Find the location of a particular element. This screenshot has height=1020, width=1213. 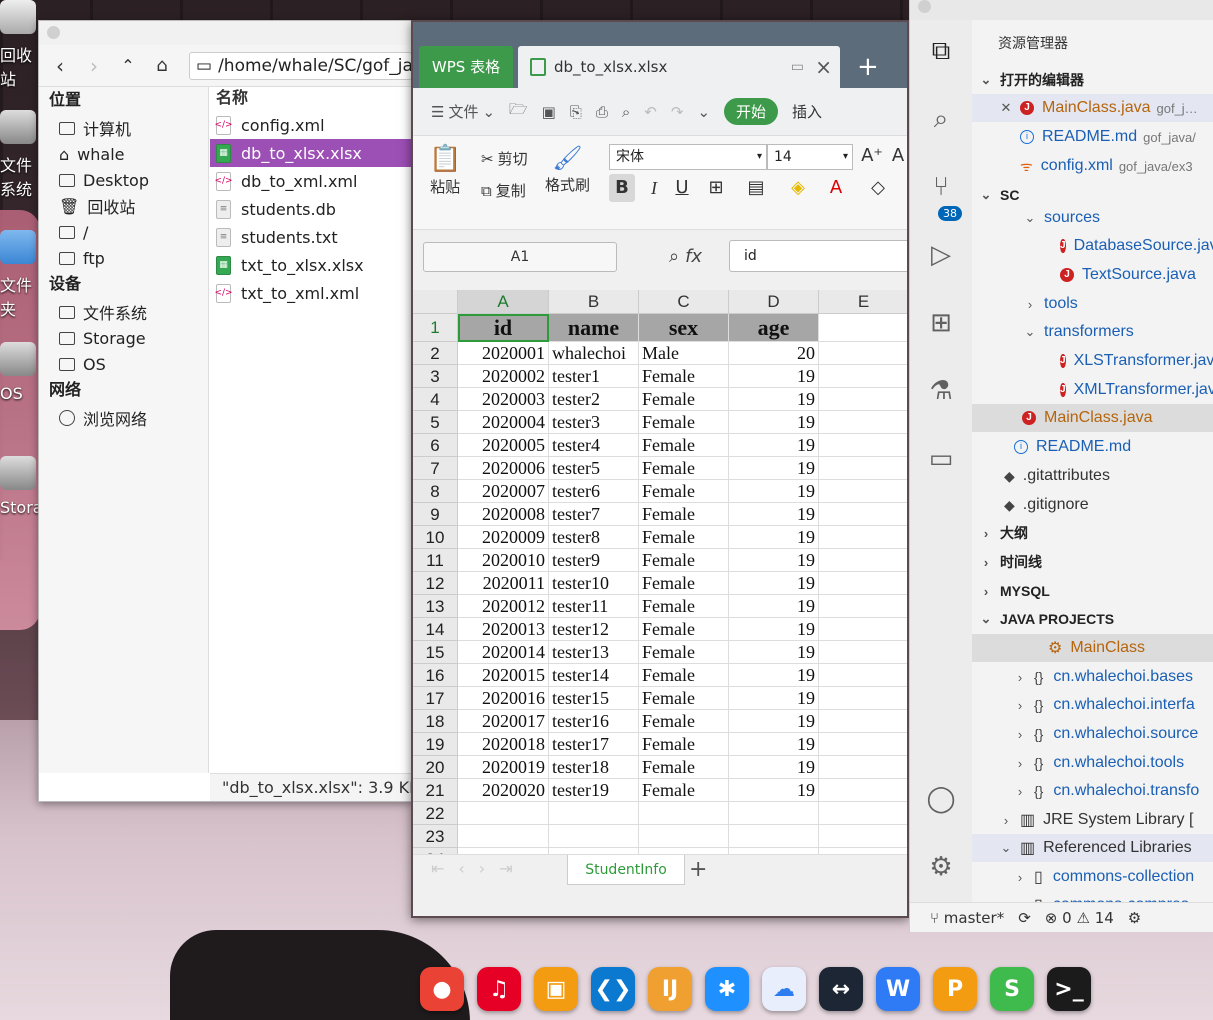

sidebar-item-browse-network: 浏览网络 is located at coordinates (123, 418).